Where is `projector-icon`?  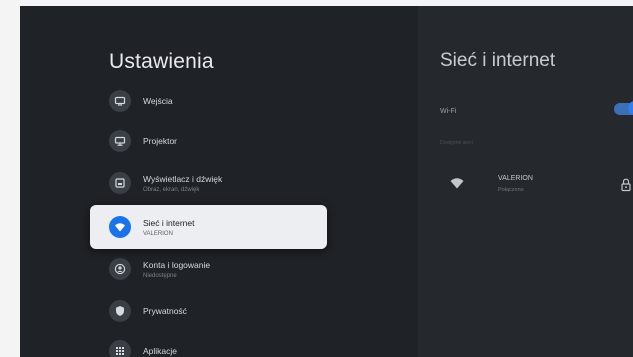
projector-icon is located at coordinates (120, 141).